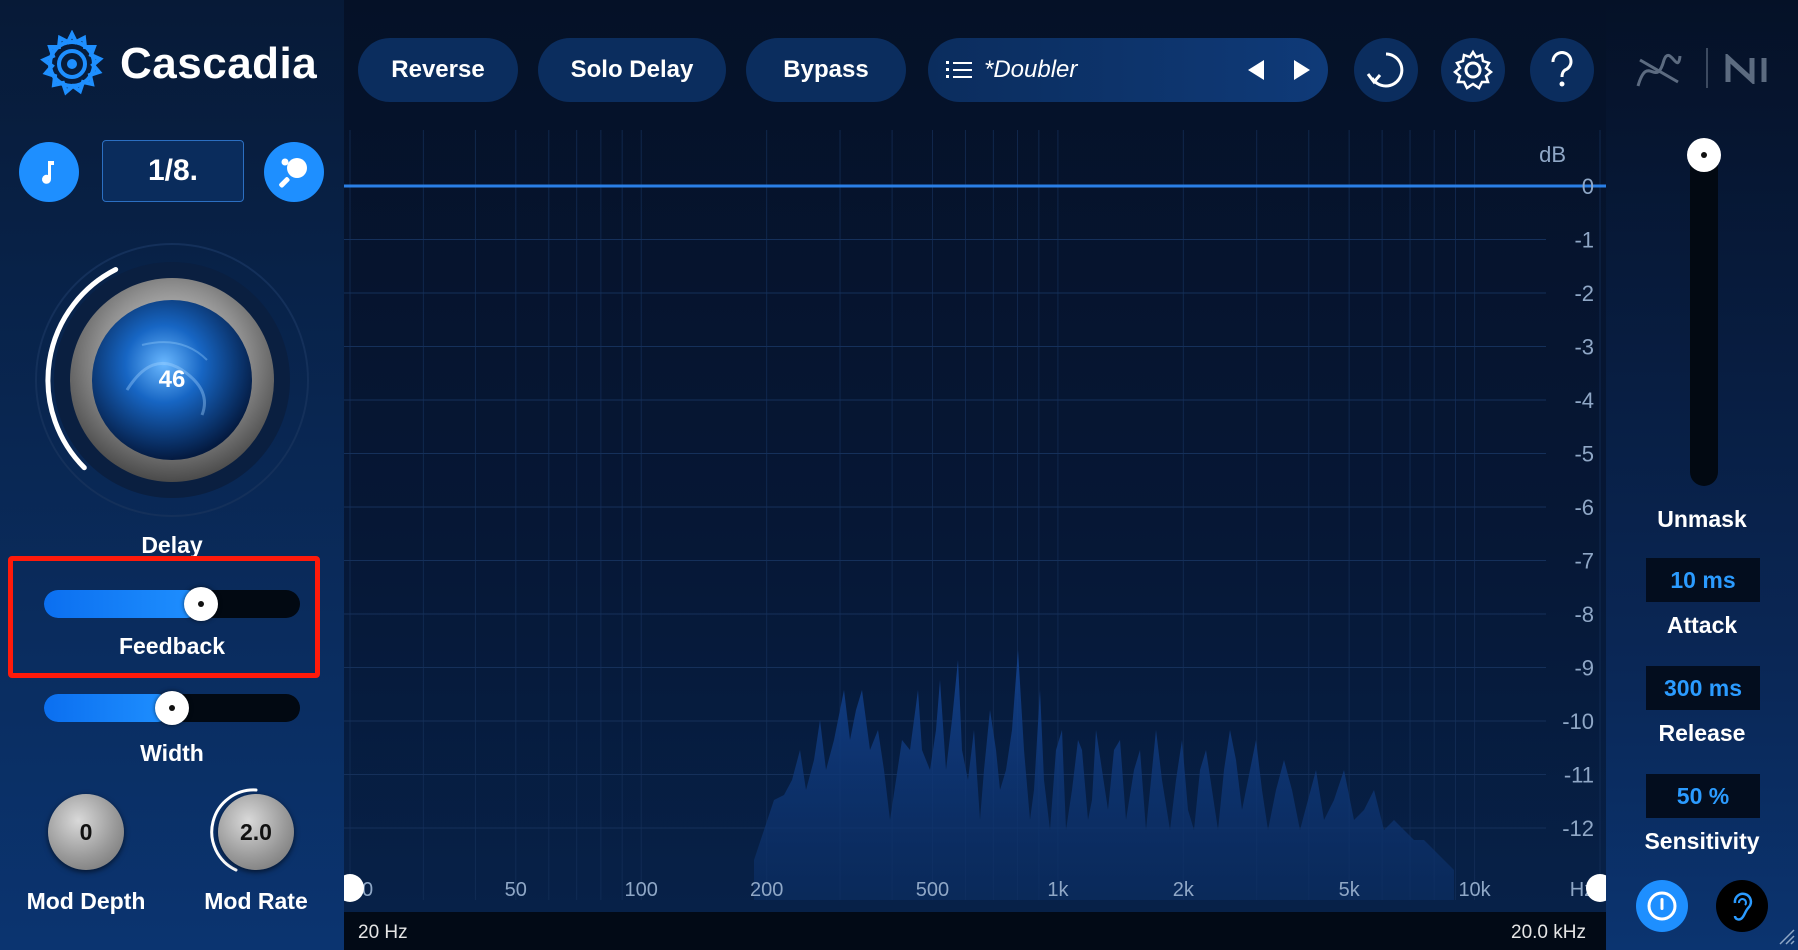 The width and height of the screenshot is (1798, 950). Describe the element at coordinates (1548, 932) in the screenshot. I see `range-high-label: 20.0 kHz` at that location.